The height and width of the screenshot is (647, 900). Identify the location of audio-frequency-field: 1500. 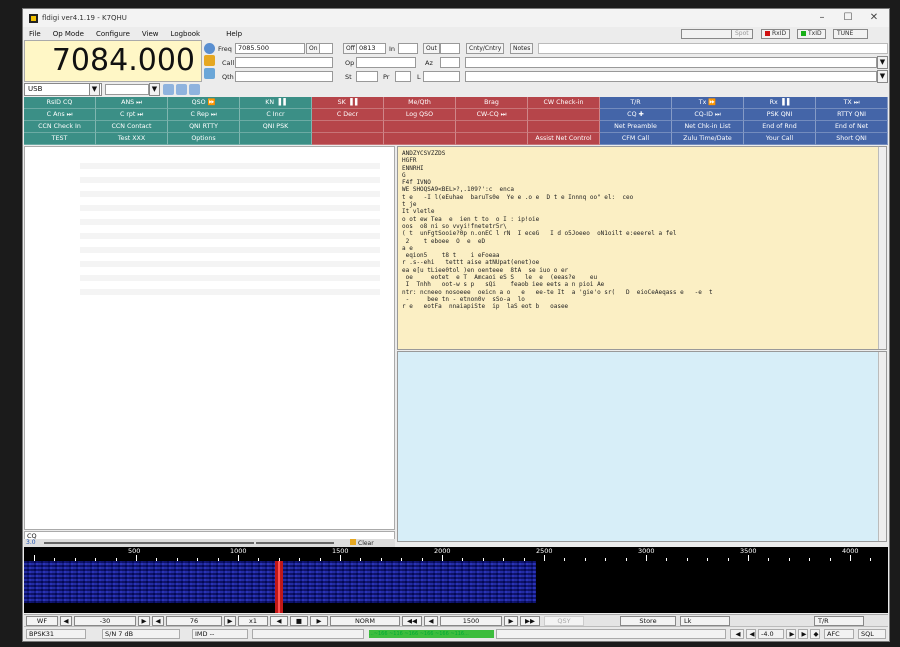
(471, 621).